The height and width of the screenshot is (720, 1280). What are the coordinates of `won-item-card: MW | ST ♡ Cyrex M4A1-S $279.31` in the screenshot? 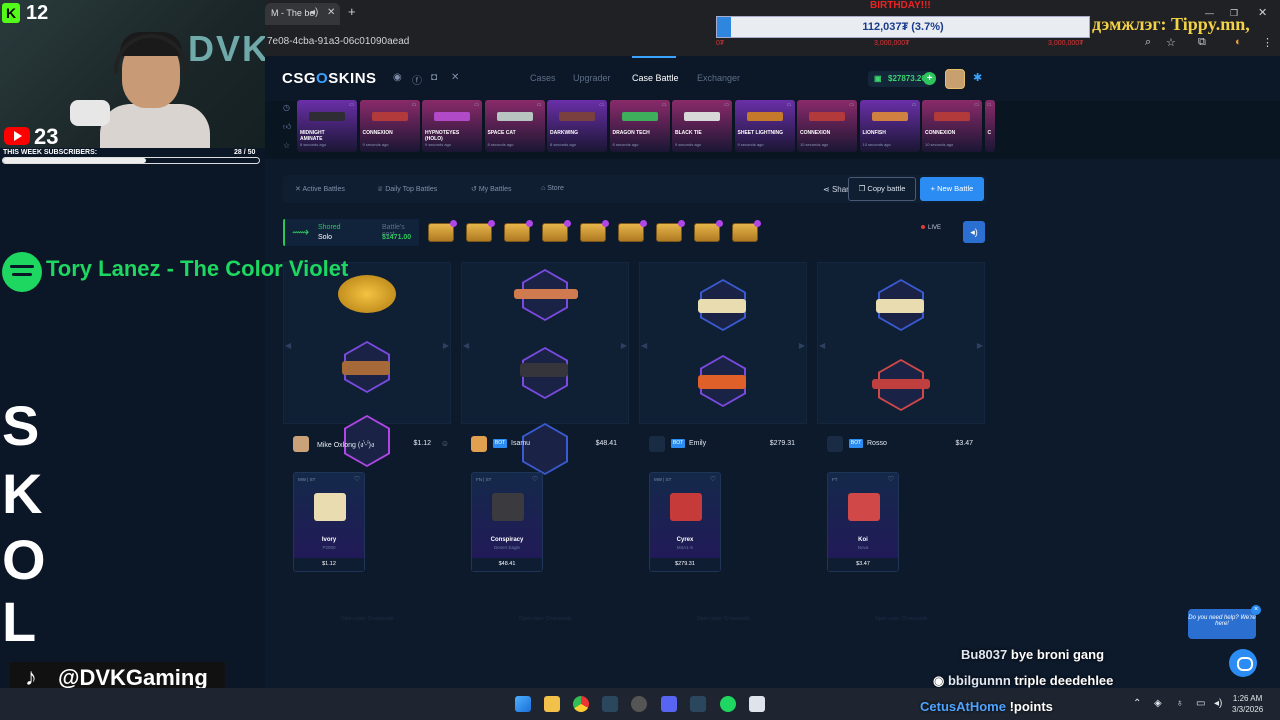 It's located at (685, 522).